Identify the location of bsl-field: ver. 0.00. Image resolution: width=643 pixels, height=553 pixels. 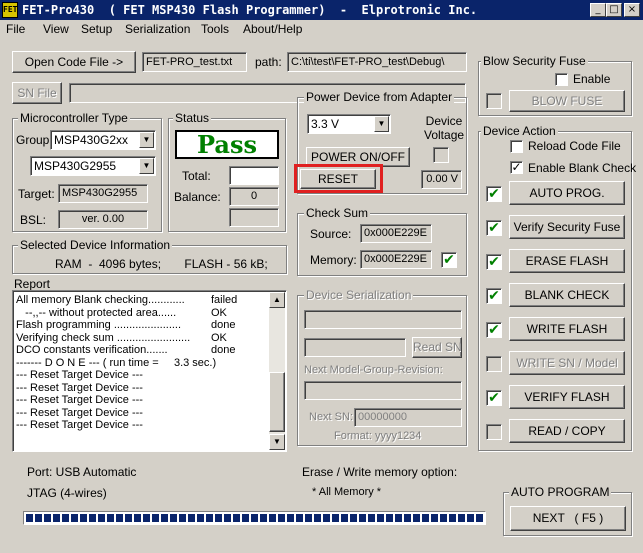
(103, 219).